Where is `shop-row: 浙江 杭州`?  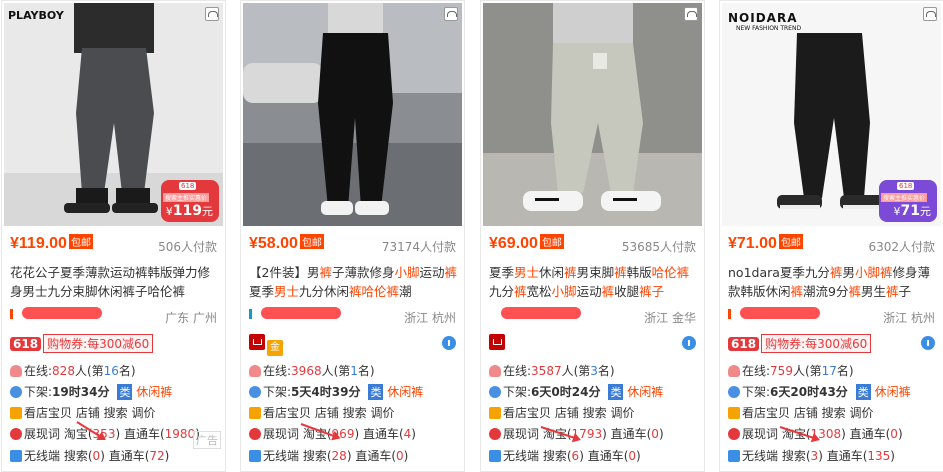 shop-row: 浙江 杭州 is located at coordinates (352, 317).